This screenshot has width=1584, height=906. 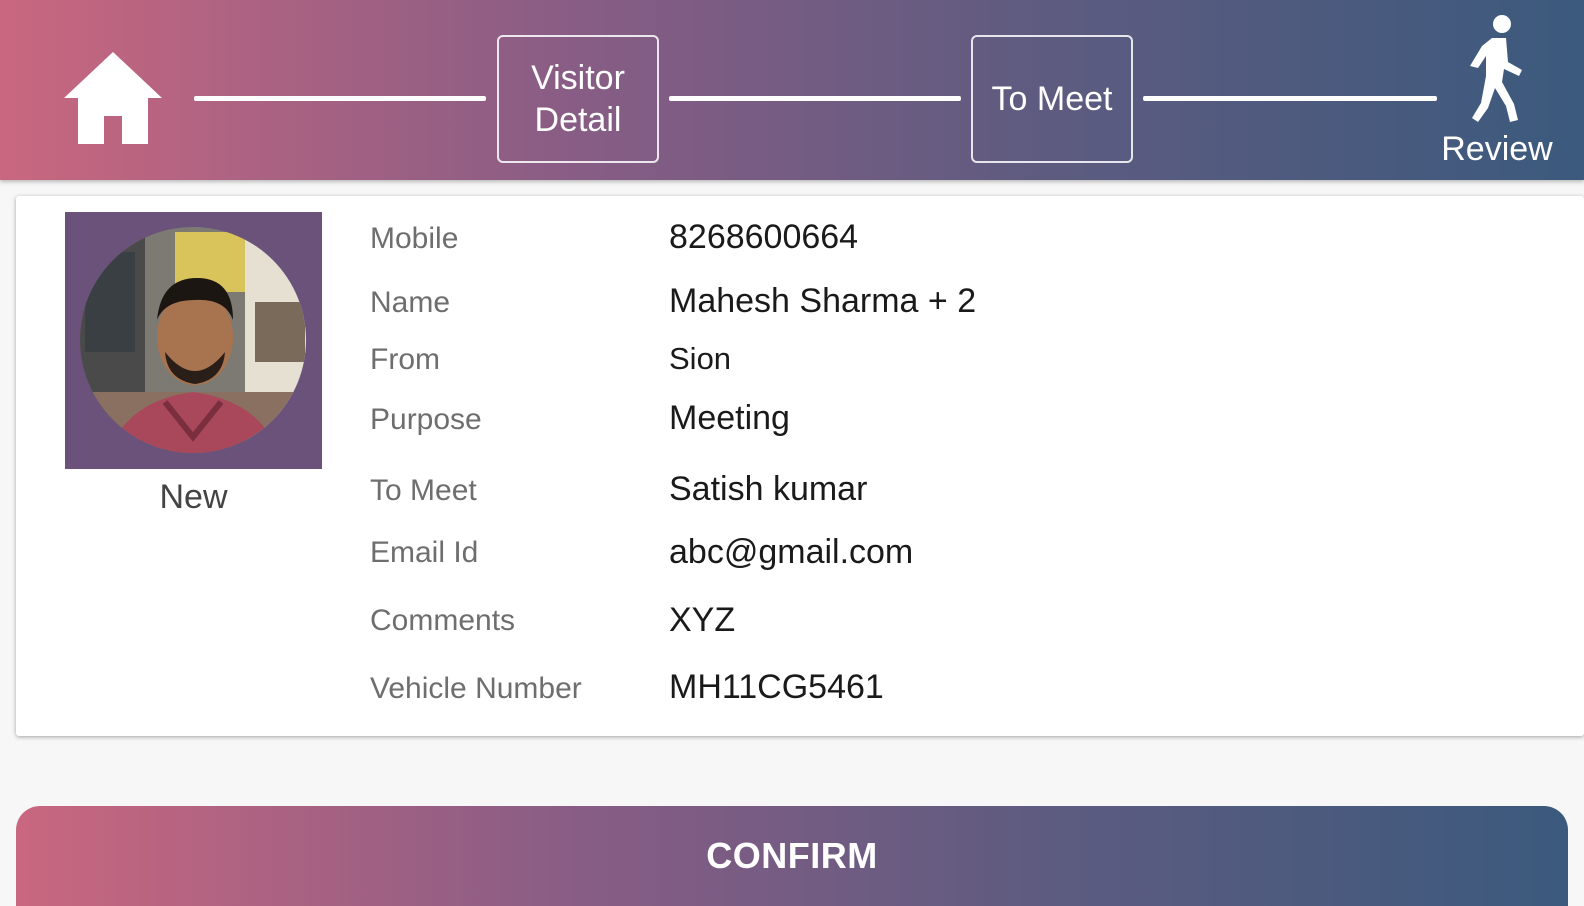 I want to click on field-value-mobile: 8268600664, so click(x=764, y=237).